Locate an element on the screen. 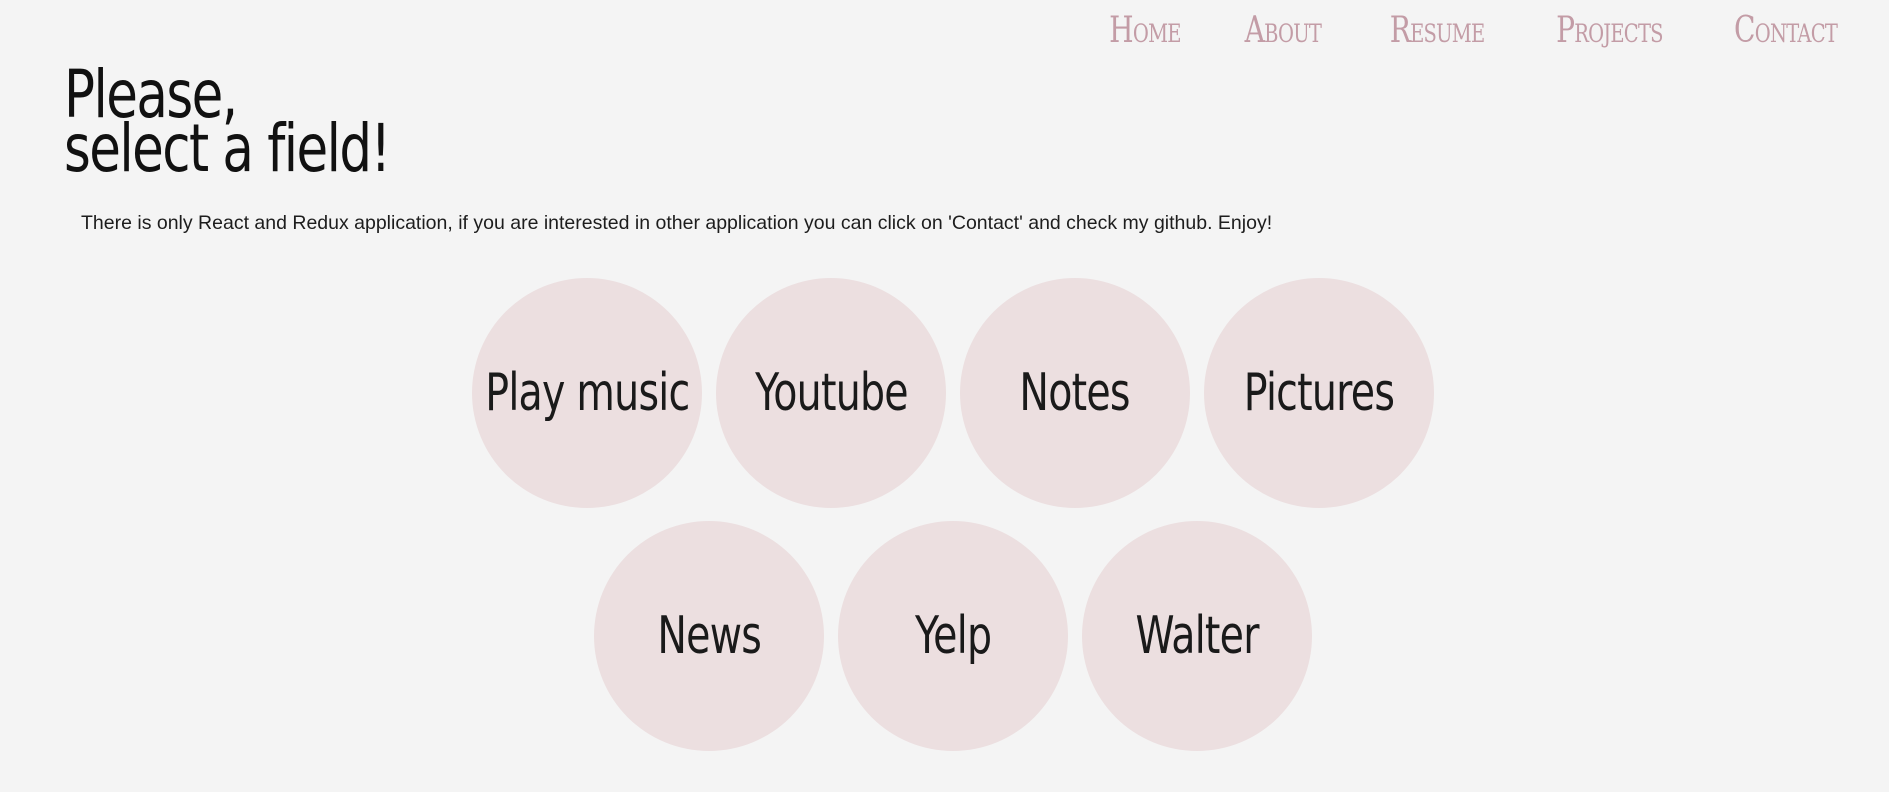  field-notes-button: Notes is located at coordinates (1075, 393).